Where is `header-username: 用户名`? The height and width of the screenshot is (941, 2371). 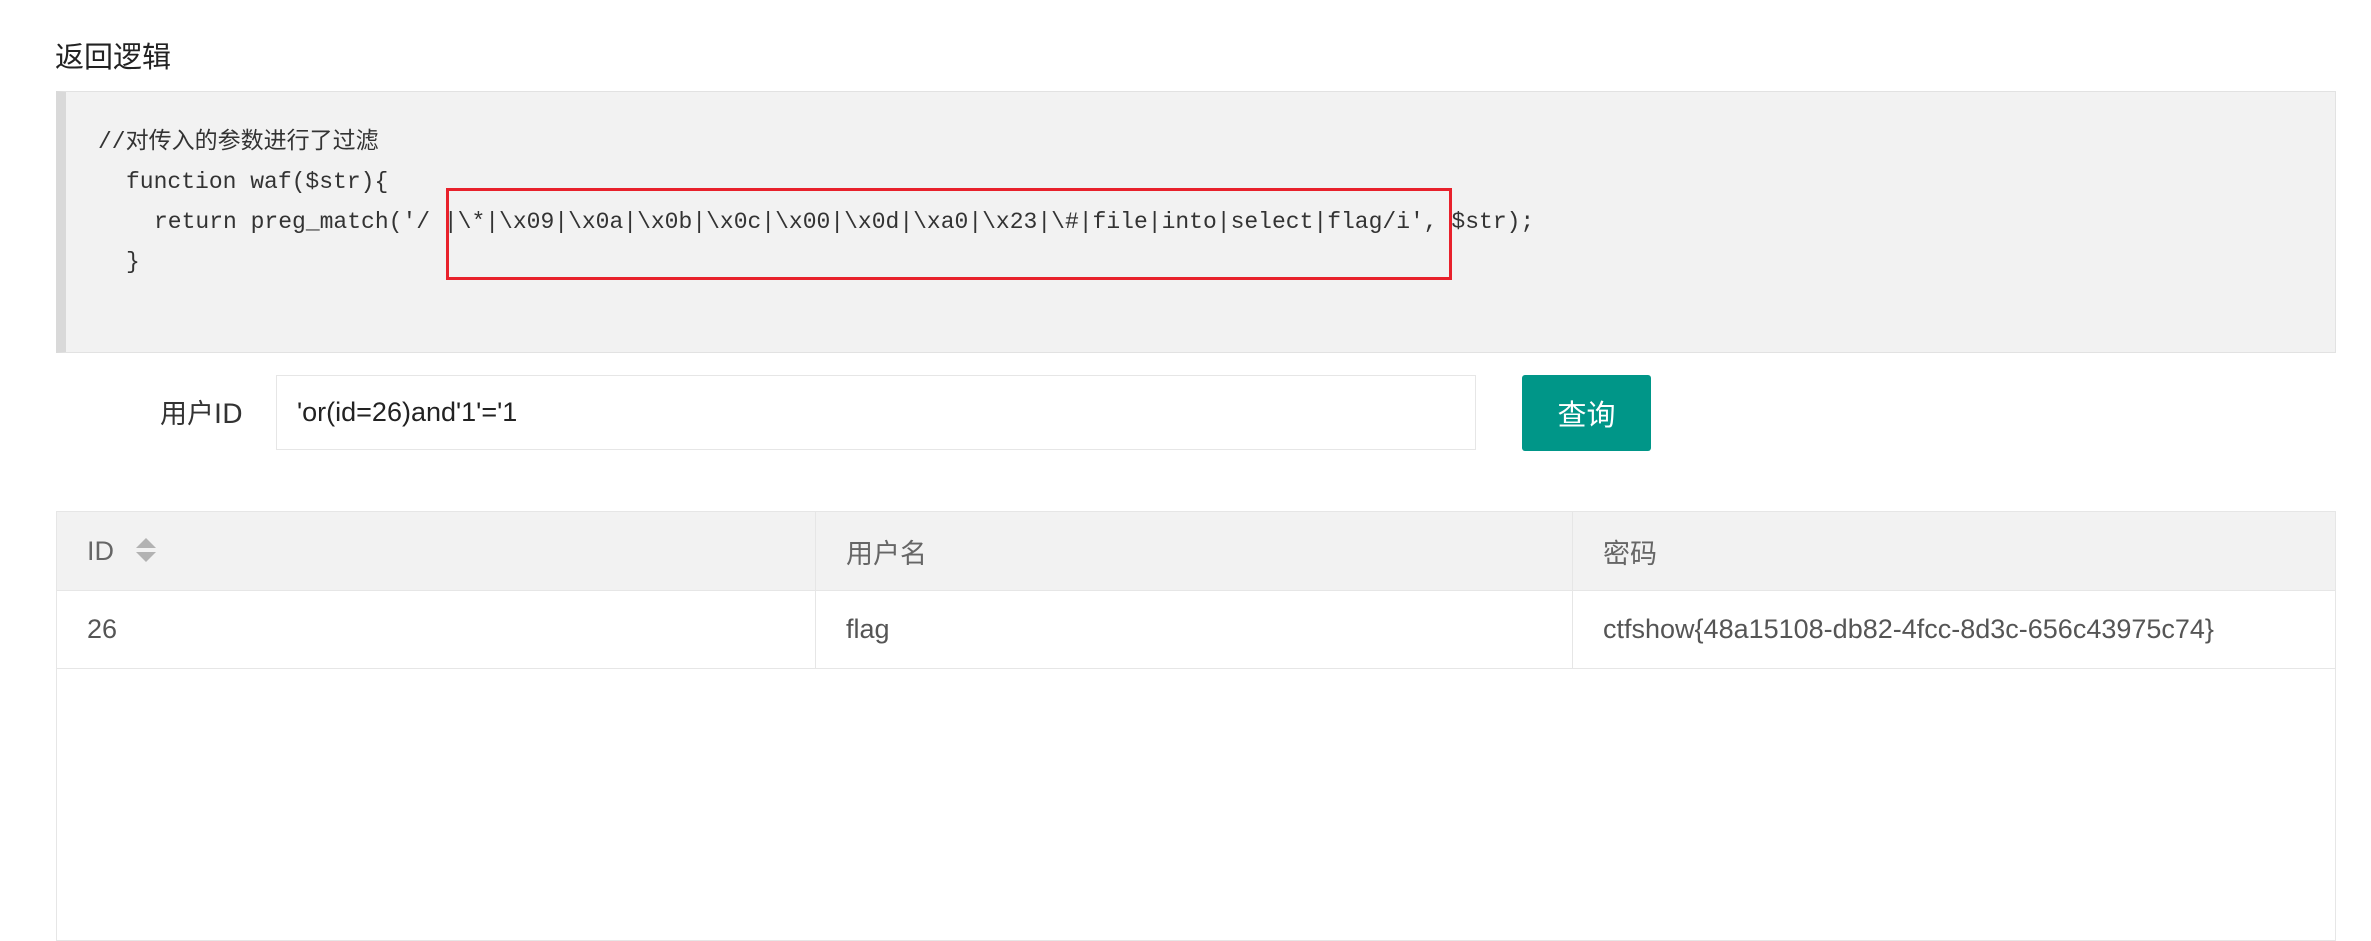 header-username: 用户名 is located at coordinates (1194, 551).